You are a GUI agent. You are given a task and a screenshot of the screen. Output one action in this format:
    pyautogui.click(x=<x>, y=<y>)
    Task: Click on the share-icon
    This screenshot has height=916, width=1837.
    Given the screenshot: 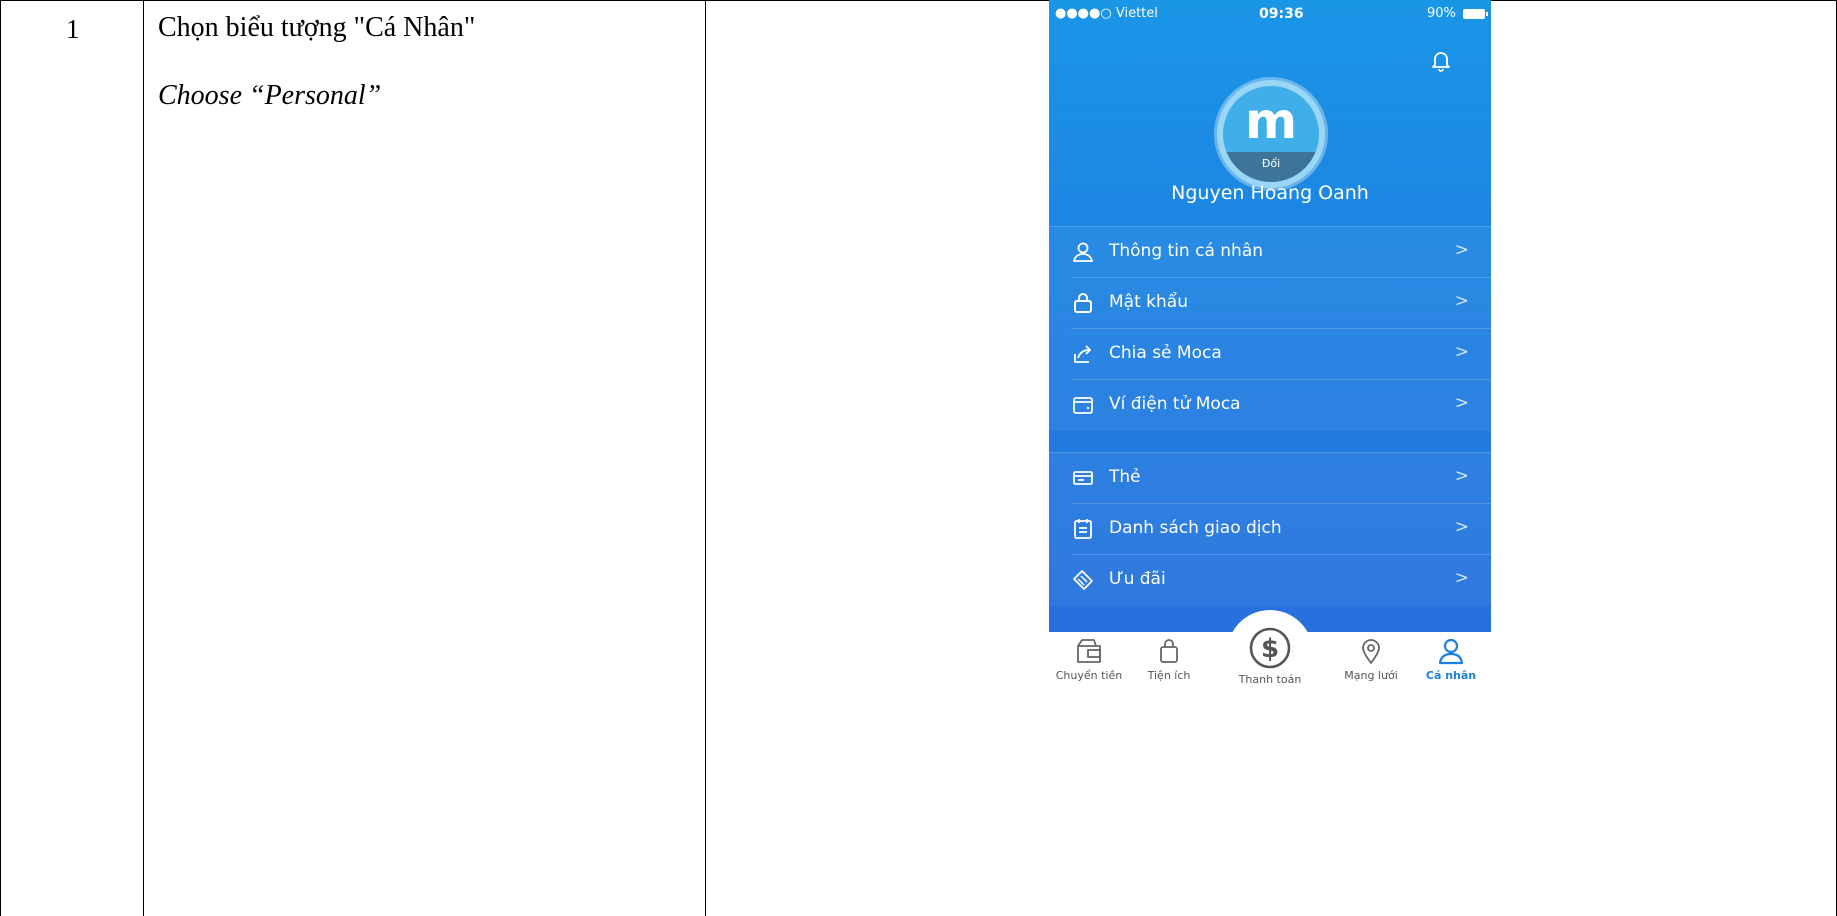 What is the action you would take?
    pyautogui.click(x=1082, y=354)
    